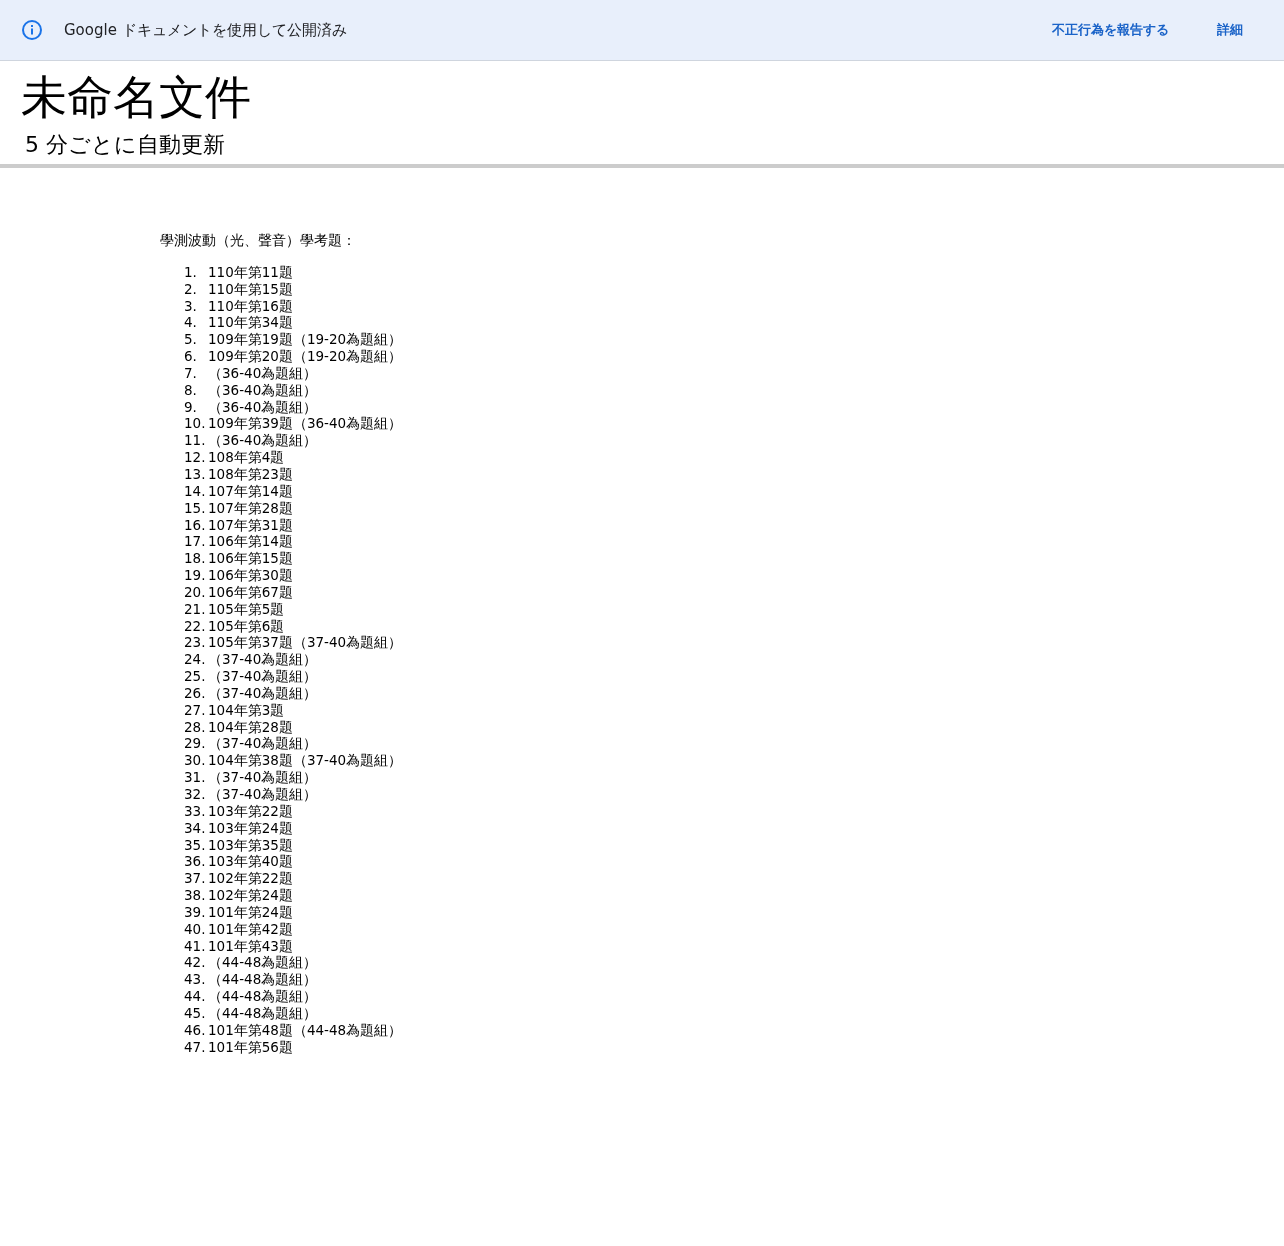 The width and height of the screenshot is (1284, 1246). Describe the element at coordinates (190, 356) in the screenshot. I see `list-number: 6.` at that location.